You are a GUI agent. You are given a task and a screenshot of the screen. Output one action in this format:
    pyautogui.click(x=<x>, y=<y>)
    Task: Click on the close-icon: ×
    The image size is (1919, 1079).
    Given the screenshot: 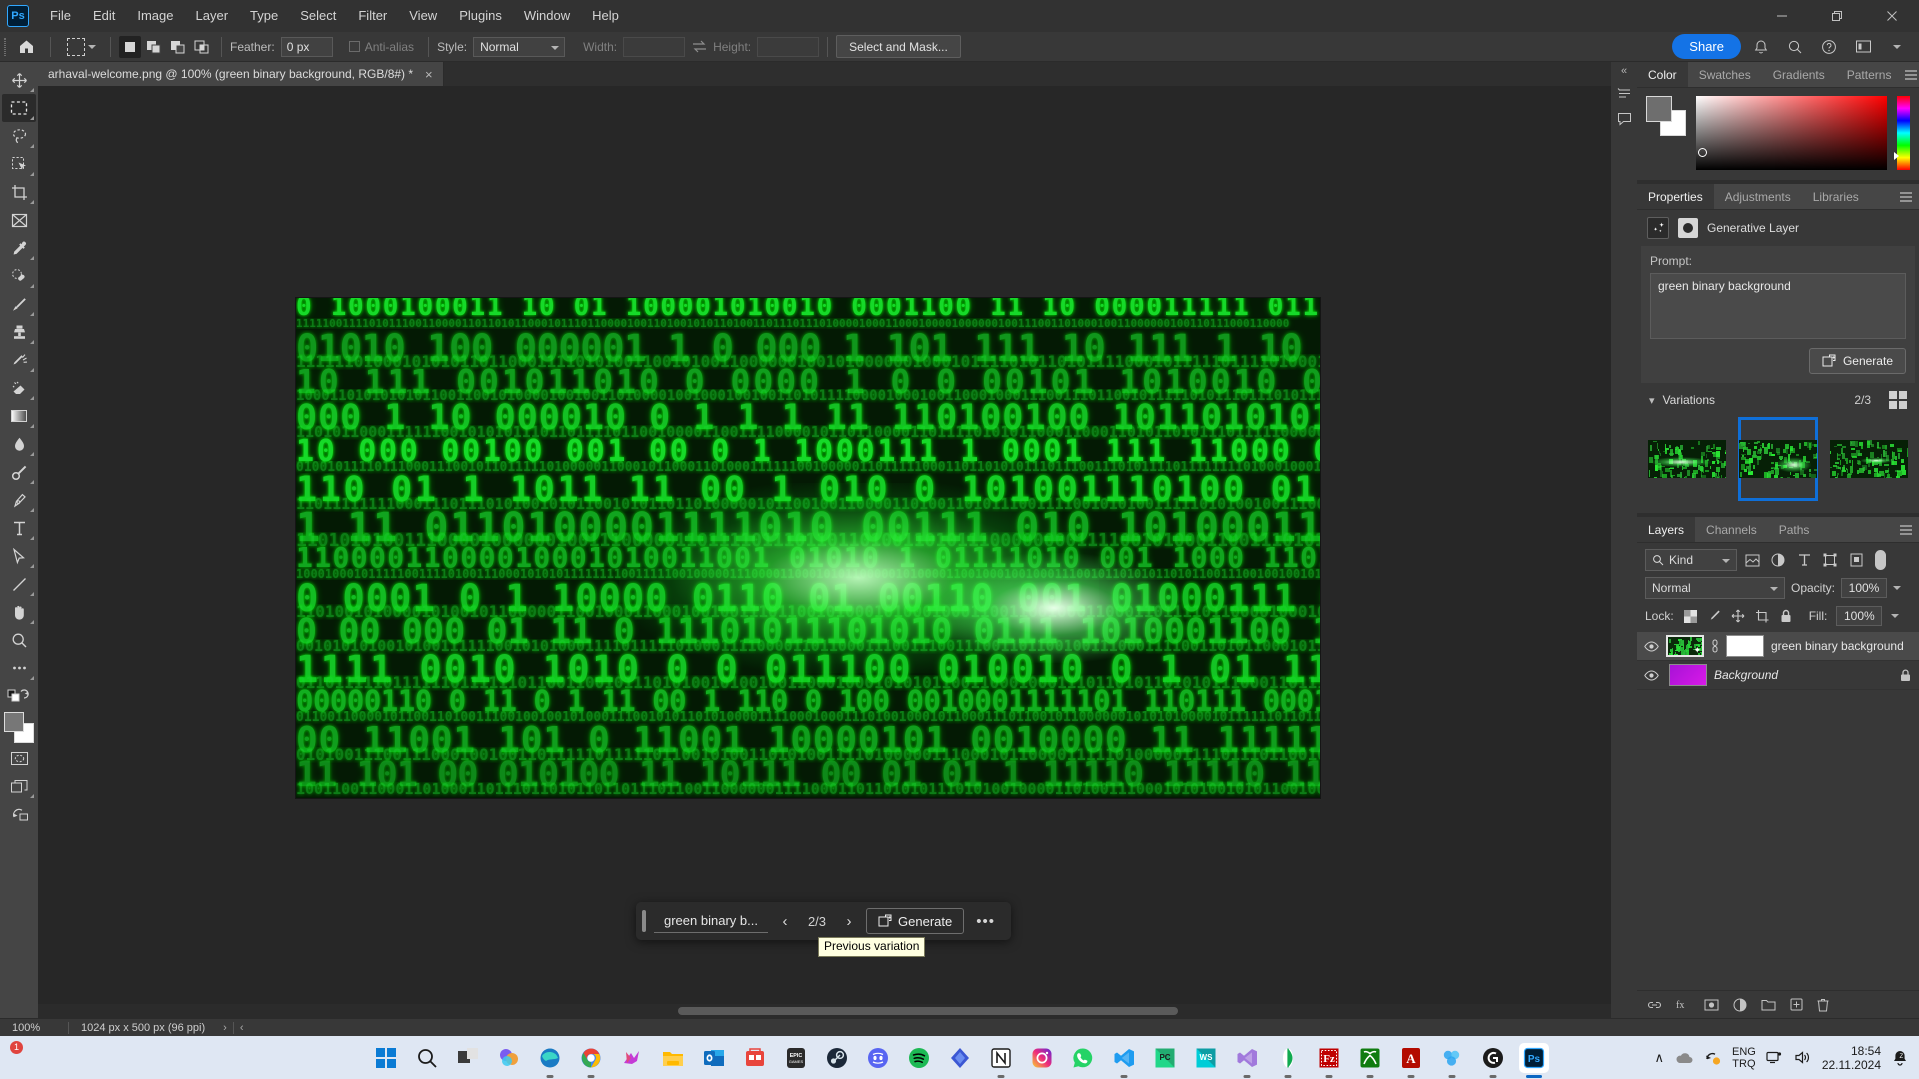 What is the action you would take?
    pyautogui.click(x=429, y=74)
    